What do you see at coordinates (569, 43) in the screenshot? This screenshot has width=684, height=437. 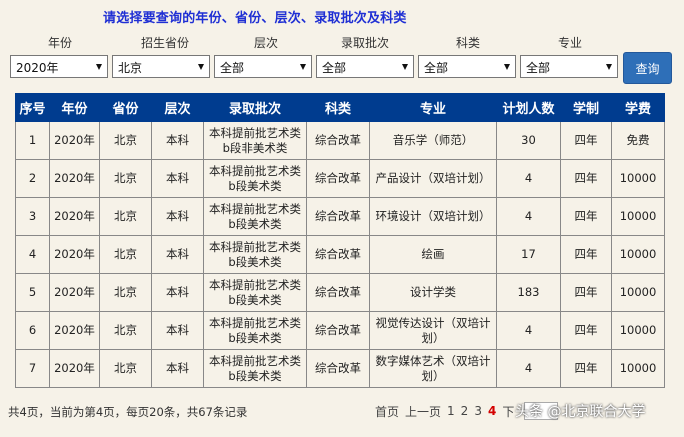 I see `filter-label-major: 专业` at bounding box center [569, 43].